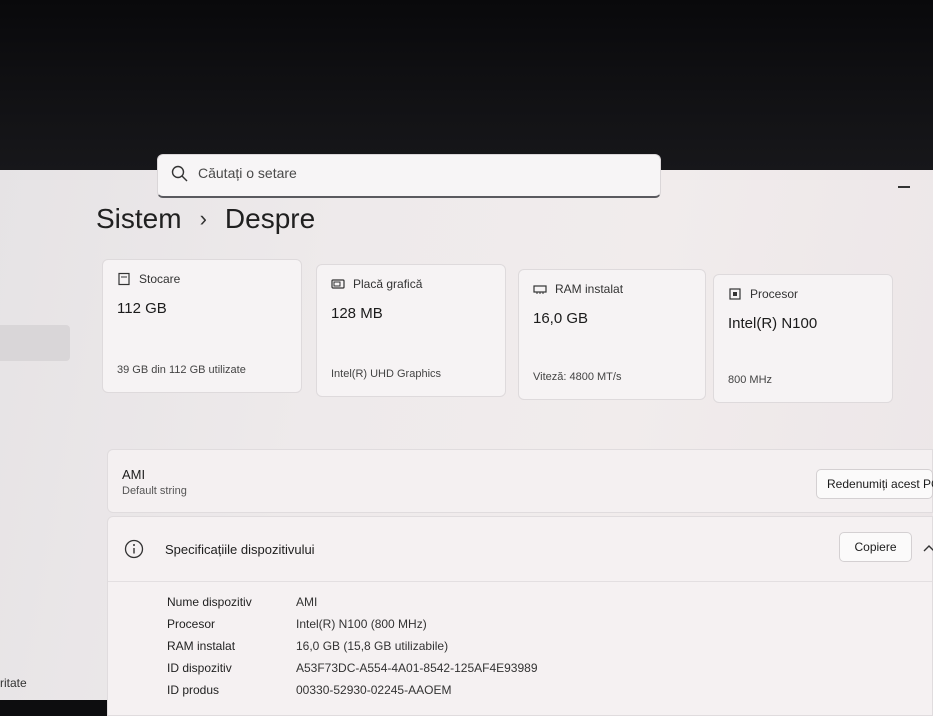 The image size is (933, 716). What do you see at coordinates (193, 690) in the screenshot?
I see `spec-key: ID produs` at bounding box center [193, 690].